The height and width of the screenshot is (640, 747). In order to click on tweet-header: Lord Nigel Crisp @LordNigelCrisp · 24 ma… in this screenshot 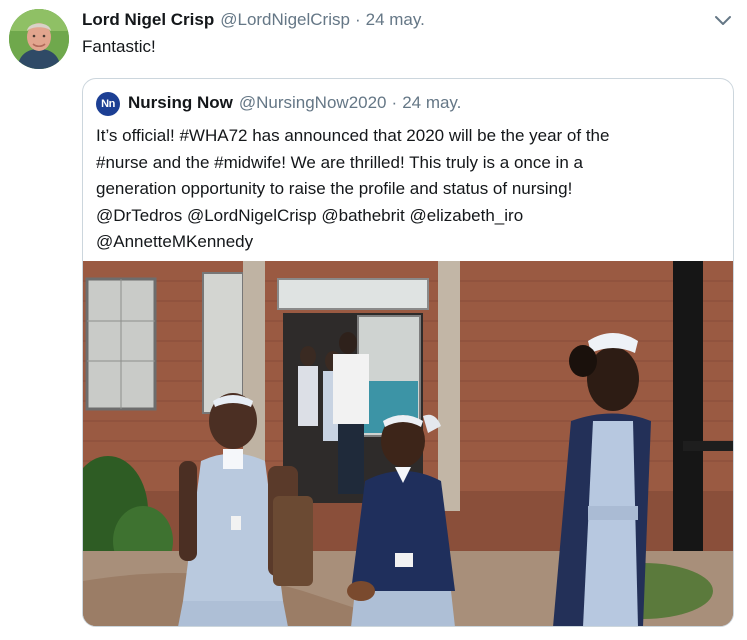, I will do `click(253, 21)`.